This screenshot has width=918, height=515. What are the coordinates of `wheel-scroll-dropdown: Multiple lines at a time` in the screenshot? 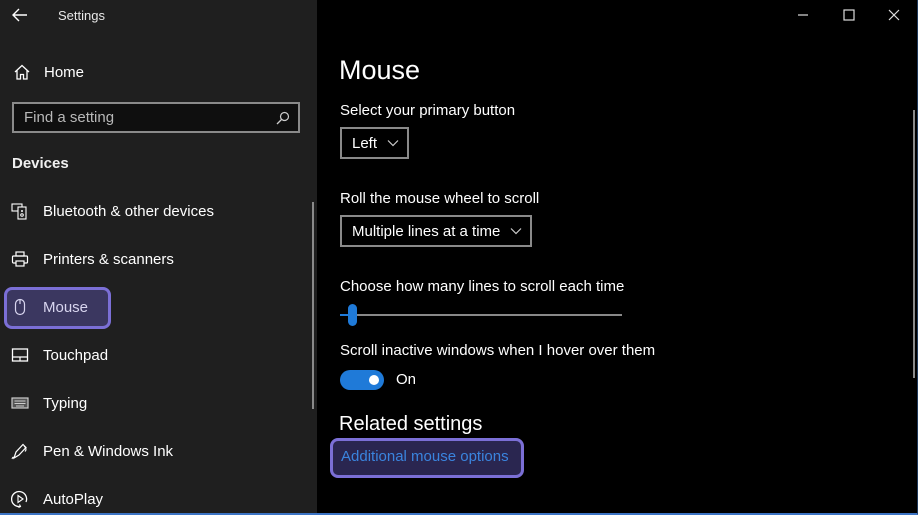 It's located at (436, 231).